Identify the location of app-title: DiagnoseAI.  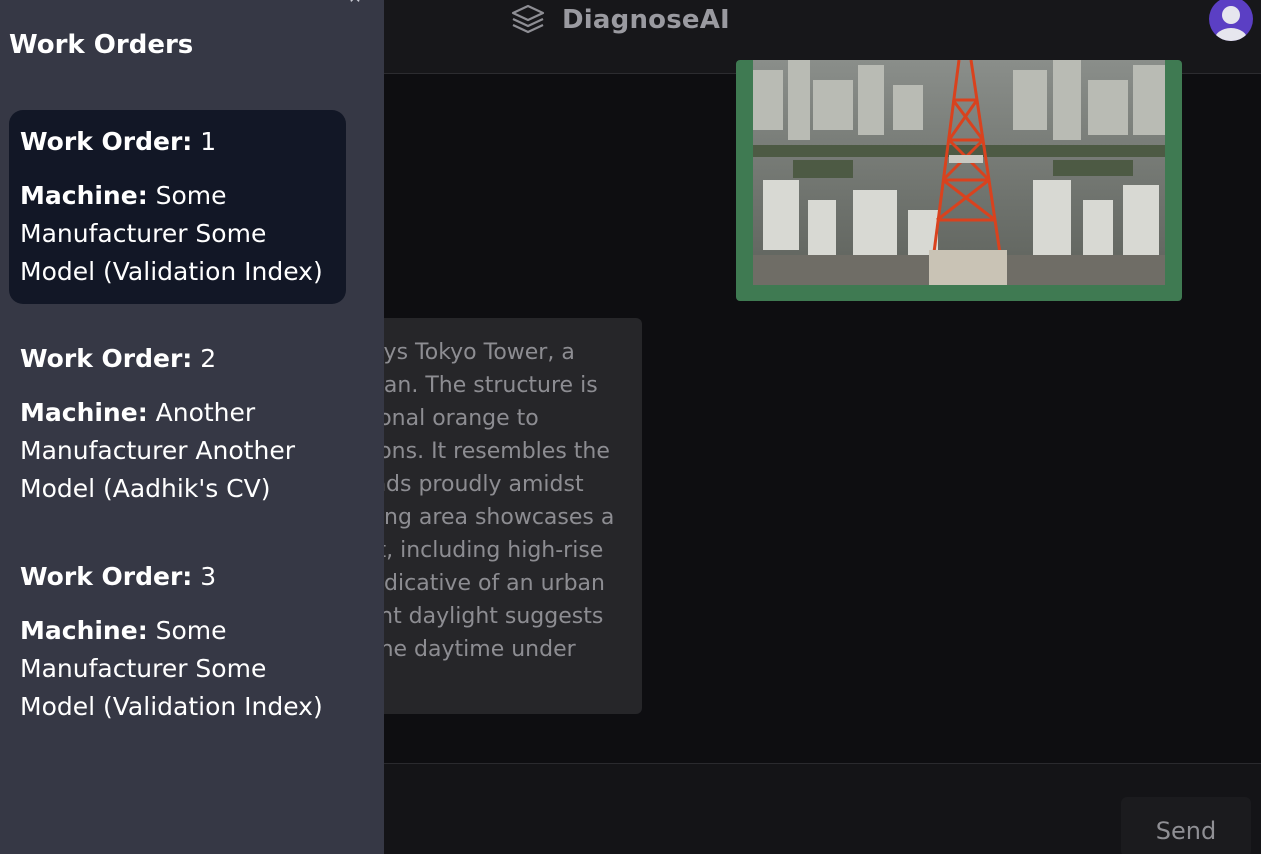
(646, 20).